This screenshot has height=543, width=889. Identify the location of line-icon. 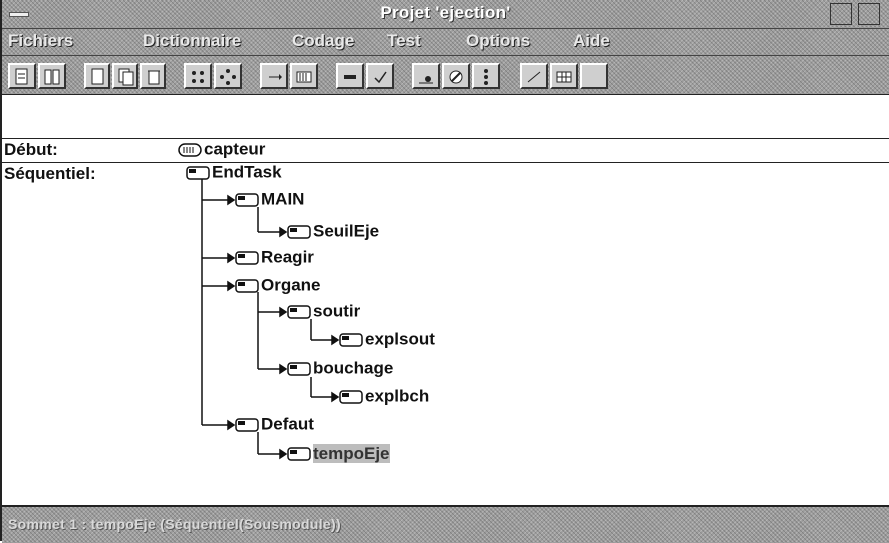
(534, 76).